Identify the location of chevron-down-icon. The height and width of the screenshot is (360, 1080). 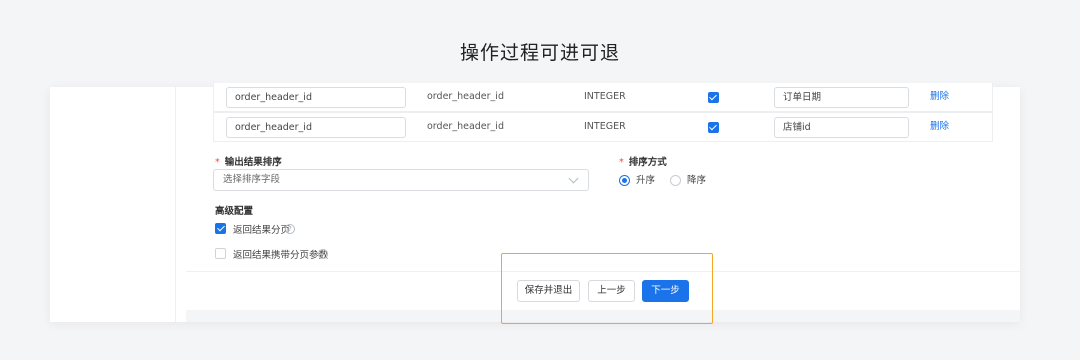
(573, 178).